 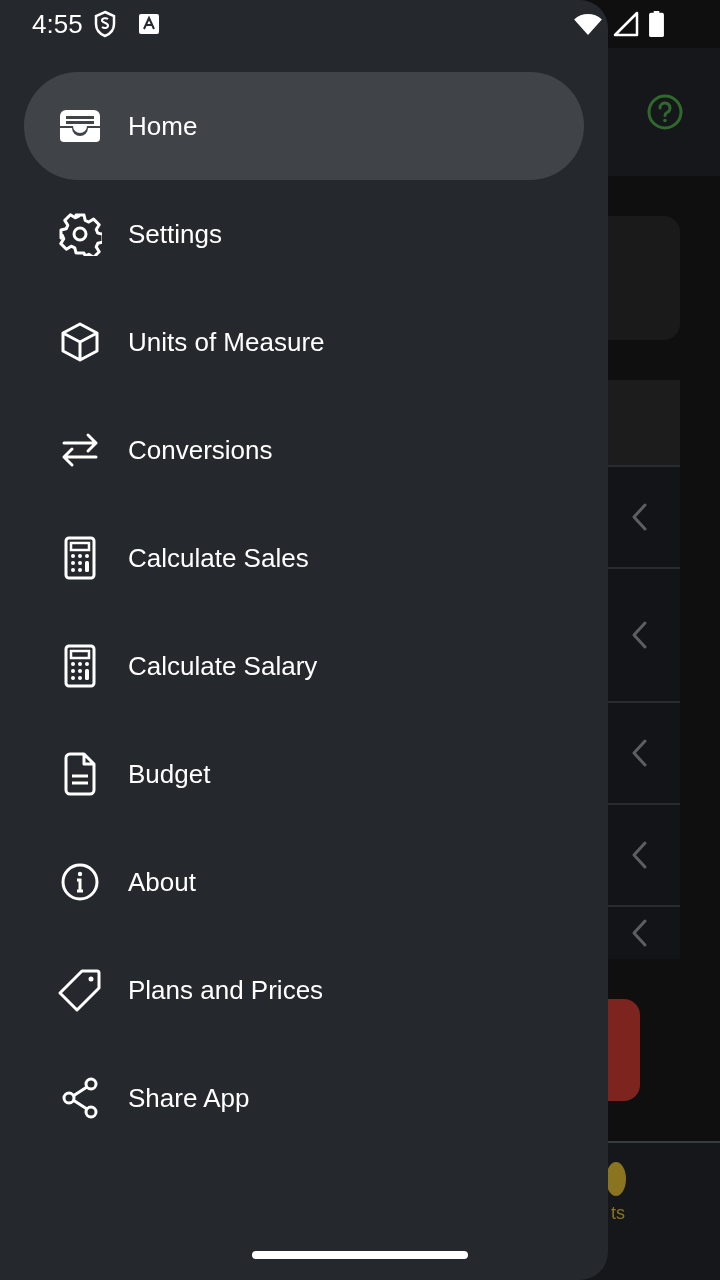 What do you see at coordinates (304, 1098) in the screenshot?
I see `drawer-item: Share App` at bounding box center [304, 1098].